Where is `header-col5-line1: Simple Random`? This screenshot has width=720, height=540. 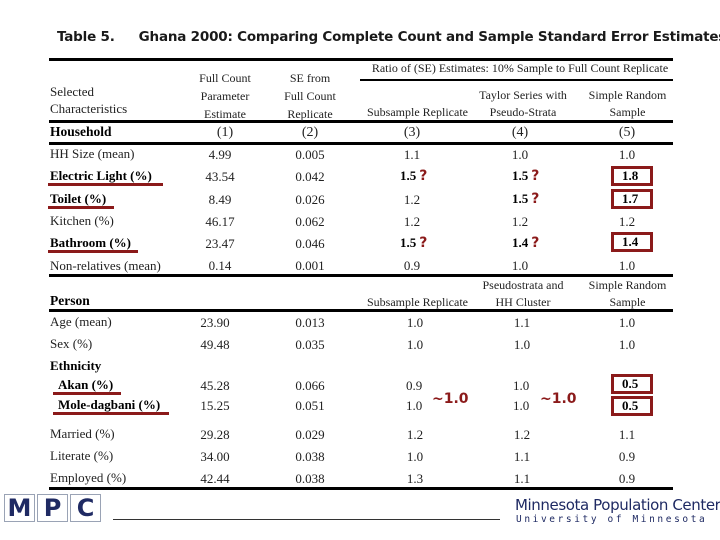
header-col5-line1: Simple Random is located at coordinates (627, 95).